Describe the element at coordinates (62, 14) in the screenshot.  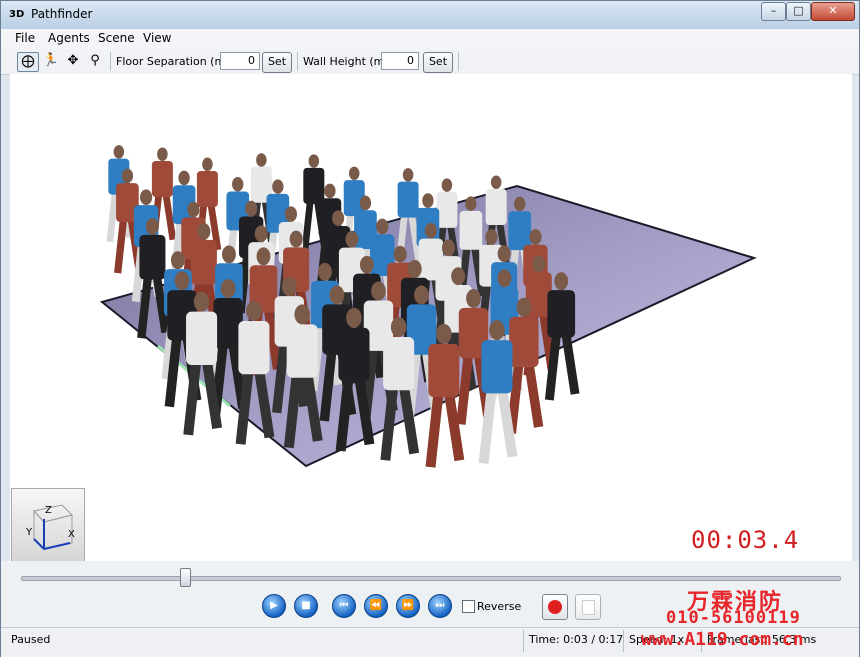
I see `window-title: Pathfinder` at that location.